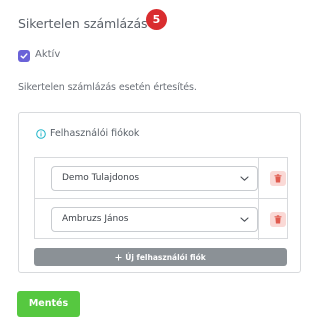 Image resolution: width=321 pixels, height=321 pixels. What do you see at coordinates (95, 219) in the screenshot?
I see `user-select-value: Ambruzs János` at bounding box center [95, 219].